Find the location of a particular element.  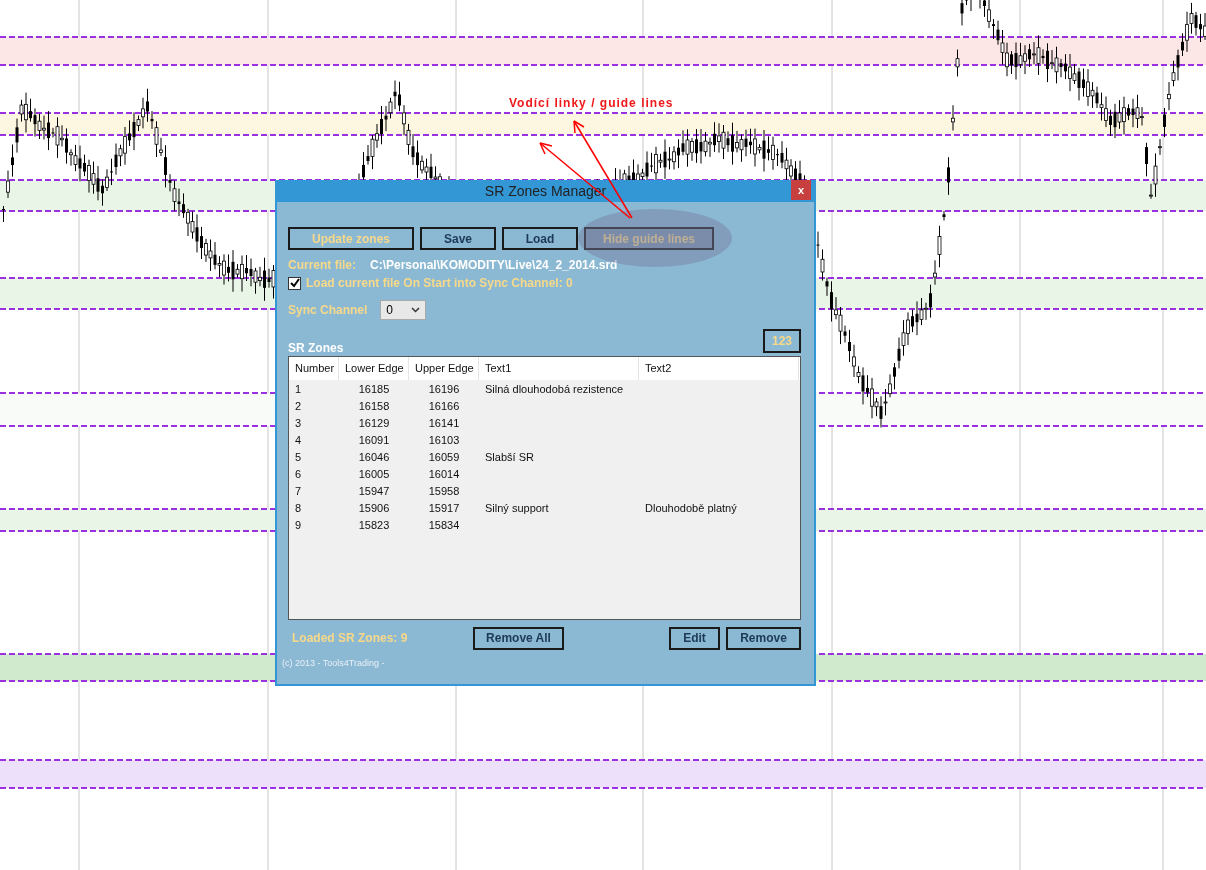

table-cell-text: 16166 is located at coordinates (444, 405).